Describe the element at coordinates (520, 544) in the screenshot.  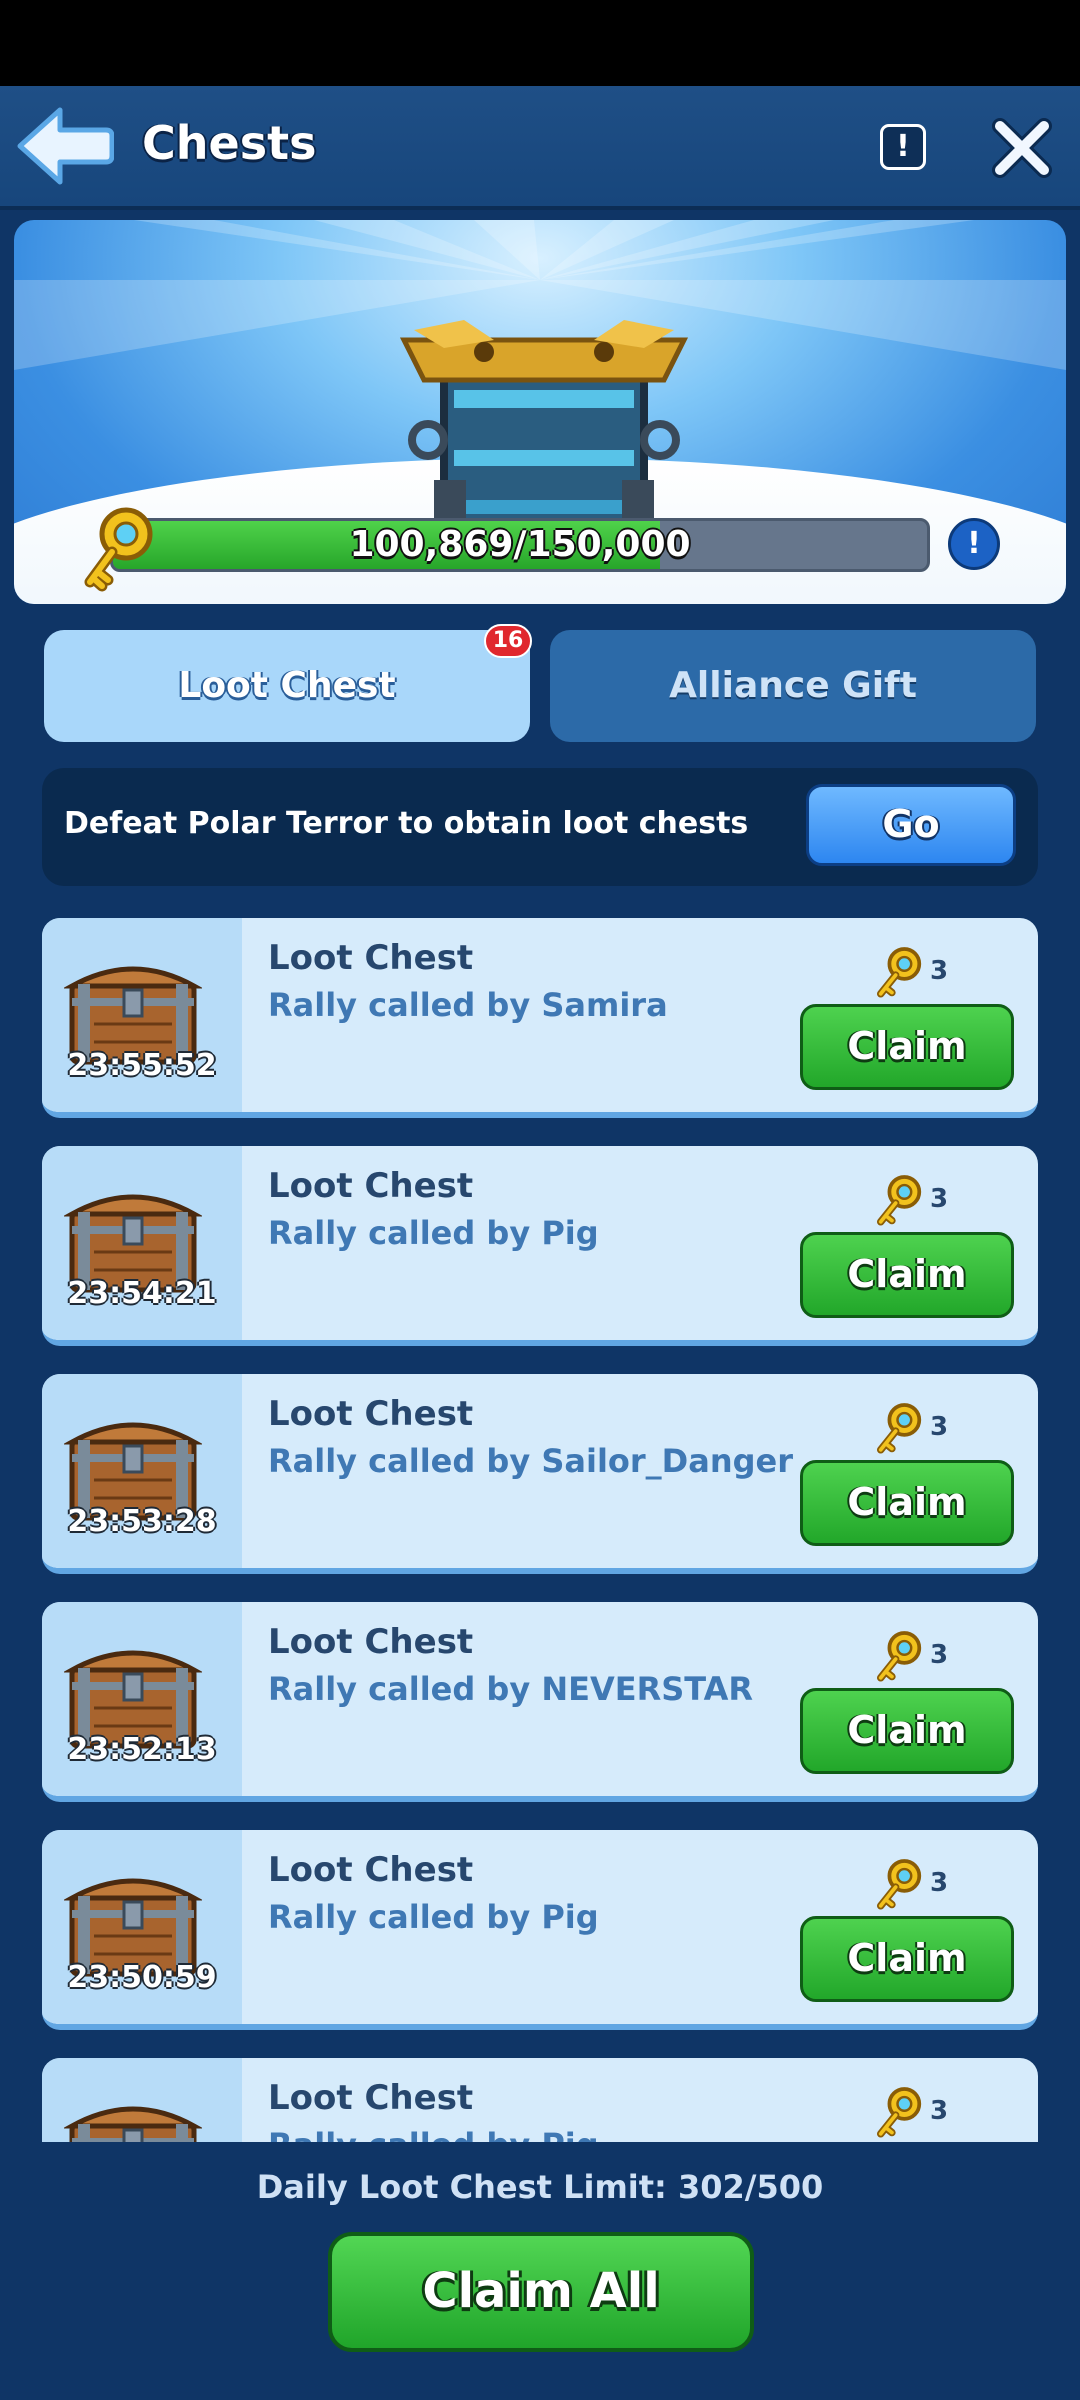
I see `progress-text: 100,869/150,000` at that location.